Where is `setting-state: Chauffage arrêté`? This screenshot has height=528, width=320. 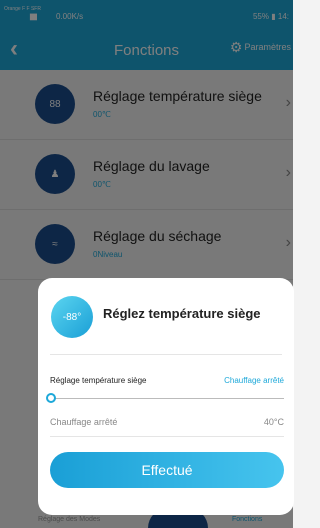
setting-state: Chauffage arrêté is located at coordinates (254, 380).